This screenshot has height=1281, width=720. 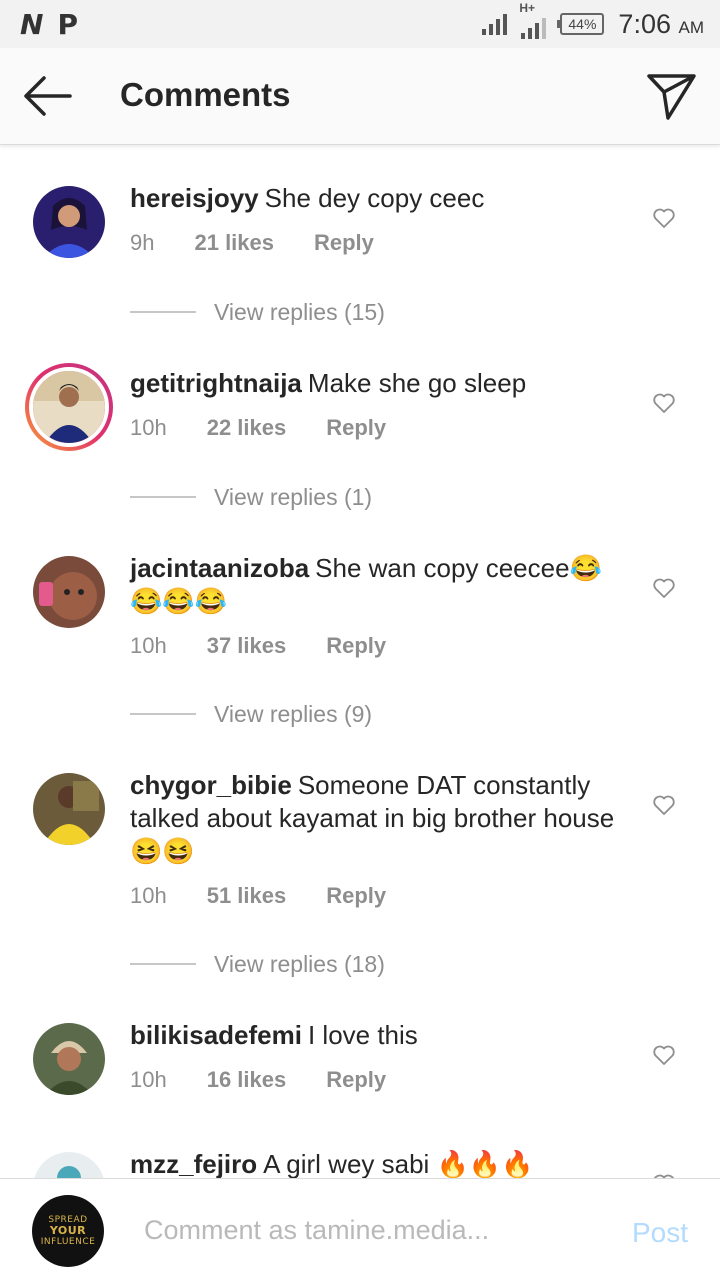 I want to click on paper-plane-icon, so click(x=671, y=97).